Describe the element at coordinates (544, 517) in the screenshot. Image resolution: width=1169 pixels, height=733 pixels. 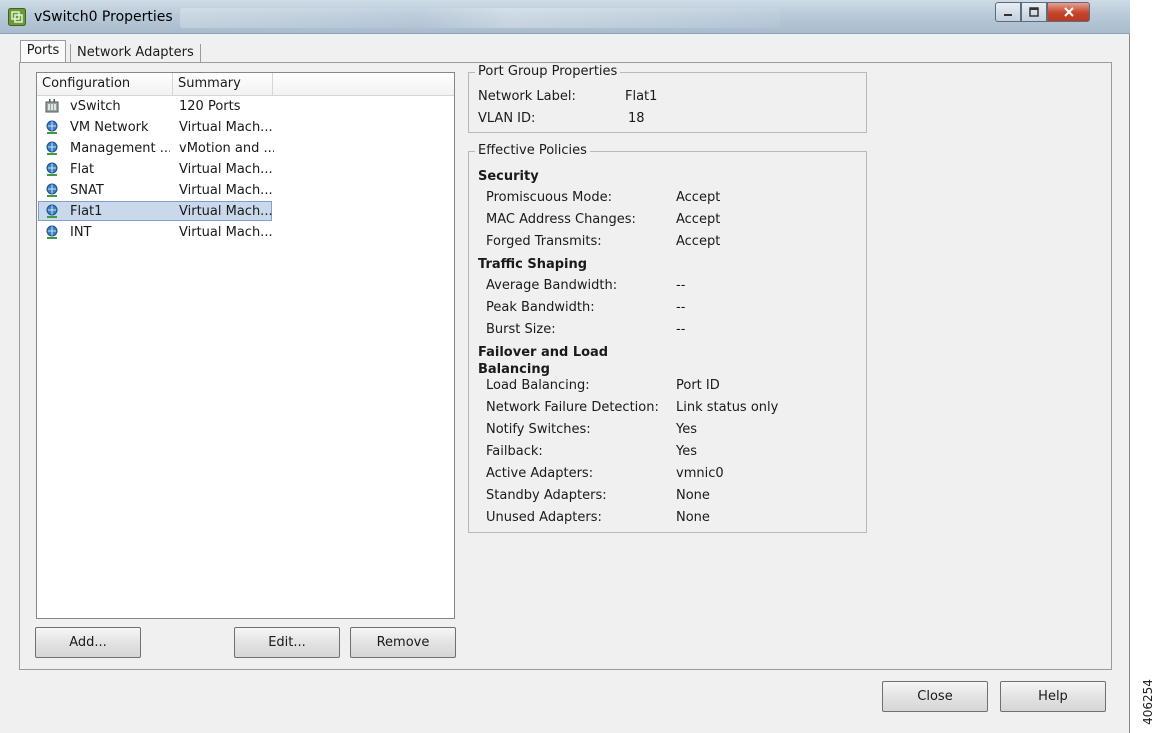
I see `unused-adapters-key: Unused Adapters:` at that location.